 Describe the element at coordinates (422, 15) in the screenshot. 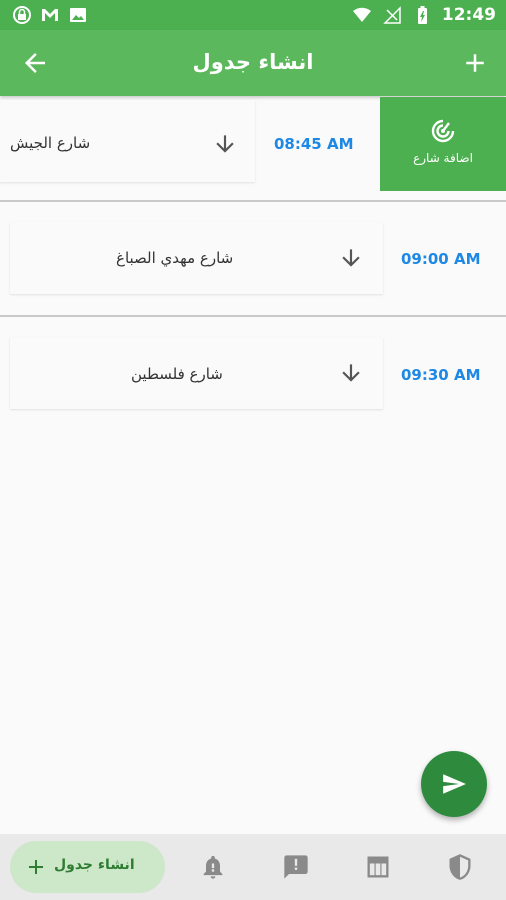

I see `battery-icon` at that location.